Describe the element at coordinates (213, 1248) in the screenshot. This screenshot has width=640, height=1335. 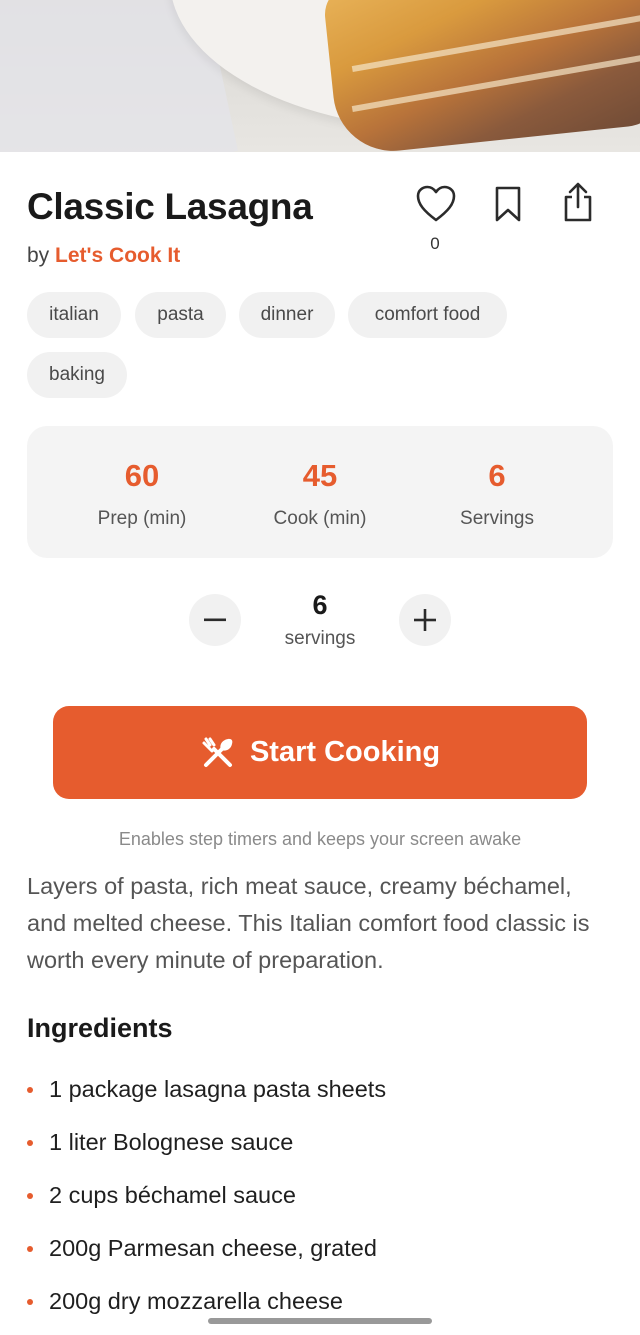
I see `ingredient-text: 200g Parmesan cheese, grated` at that location.